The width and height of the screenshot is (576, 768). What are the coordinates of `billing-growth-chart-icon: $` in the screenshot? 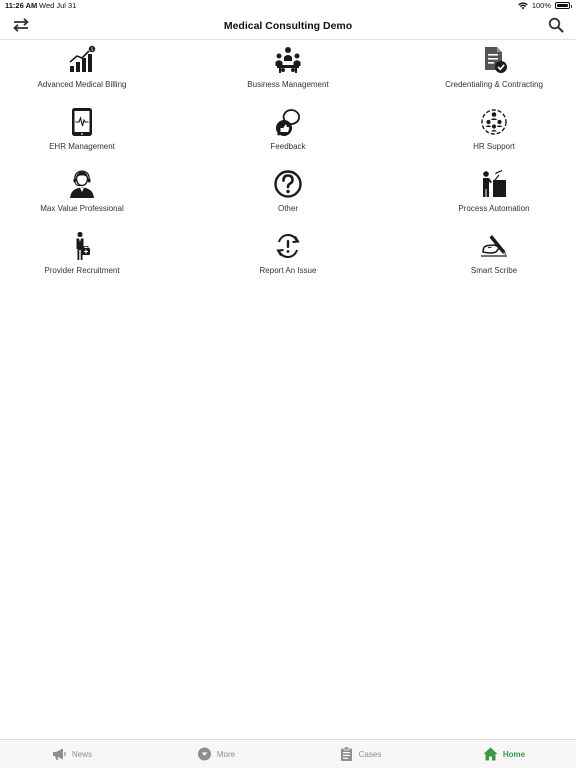 It's located at (82, 60).